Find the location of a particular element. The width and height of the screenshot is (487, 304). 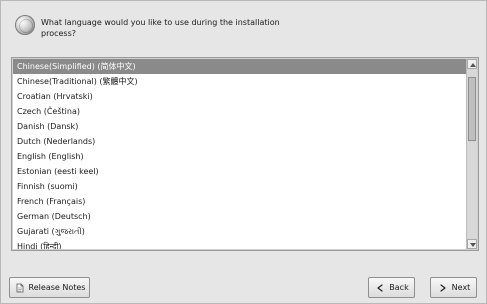

language-item: Hindi (हिन्दी) is located at coordinates (239, 244).